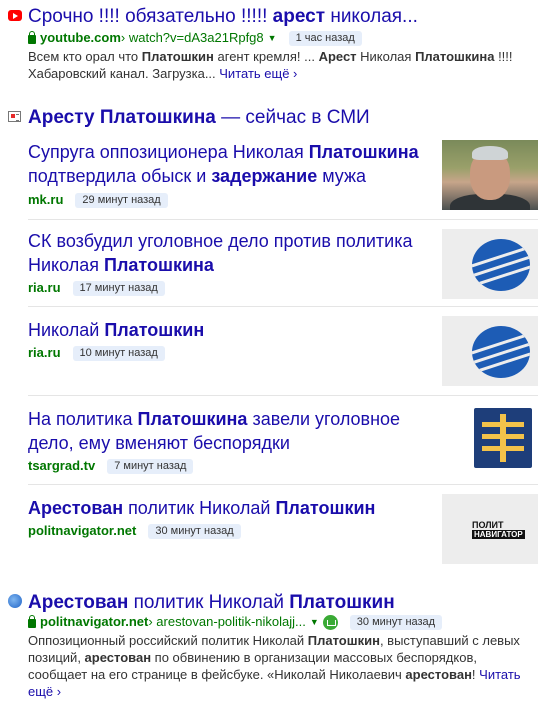  Describe the element at coordinates (228, 330) in the screenshot. I see `news-title-link: Николай Платошкин` at that location.